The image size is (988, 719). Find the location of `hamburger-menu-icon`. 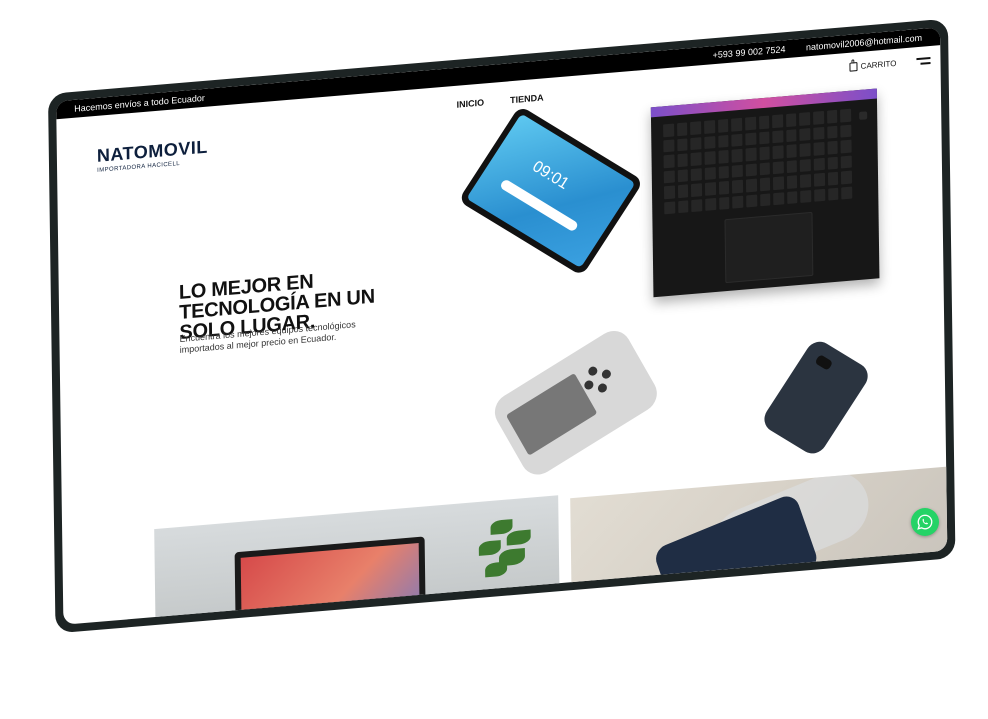

hamburger-menu-icon is located at coordinates (923, 61).